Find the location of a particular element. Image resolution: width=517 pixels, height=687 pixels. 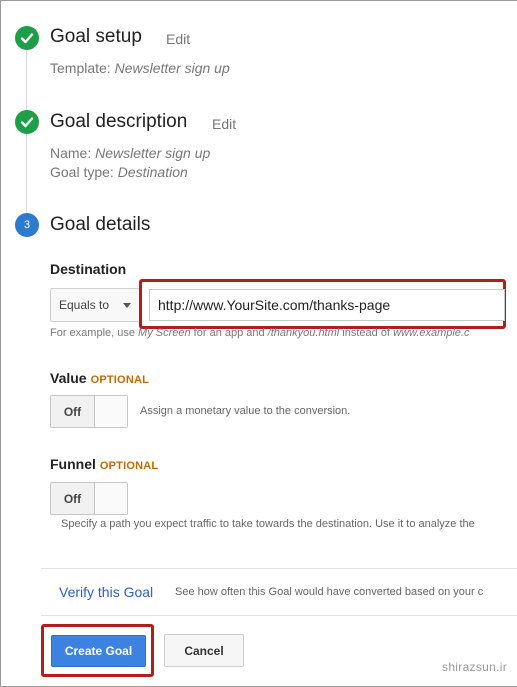

caret-down-icon is located at coordinates (127, 305).